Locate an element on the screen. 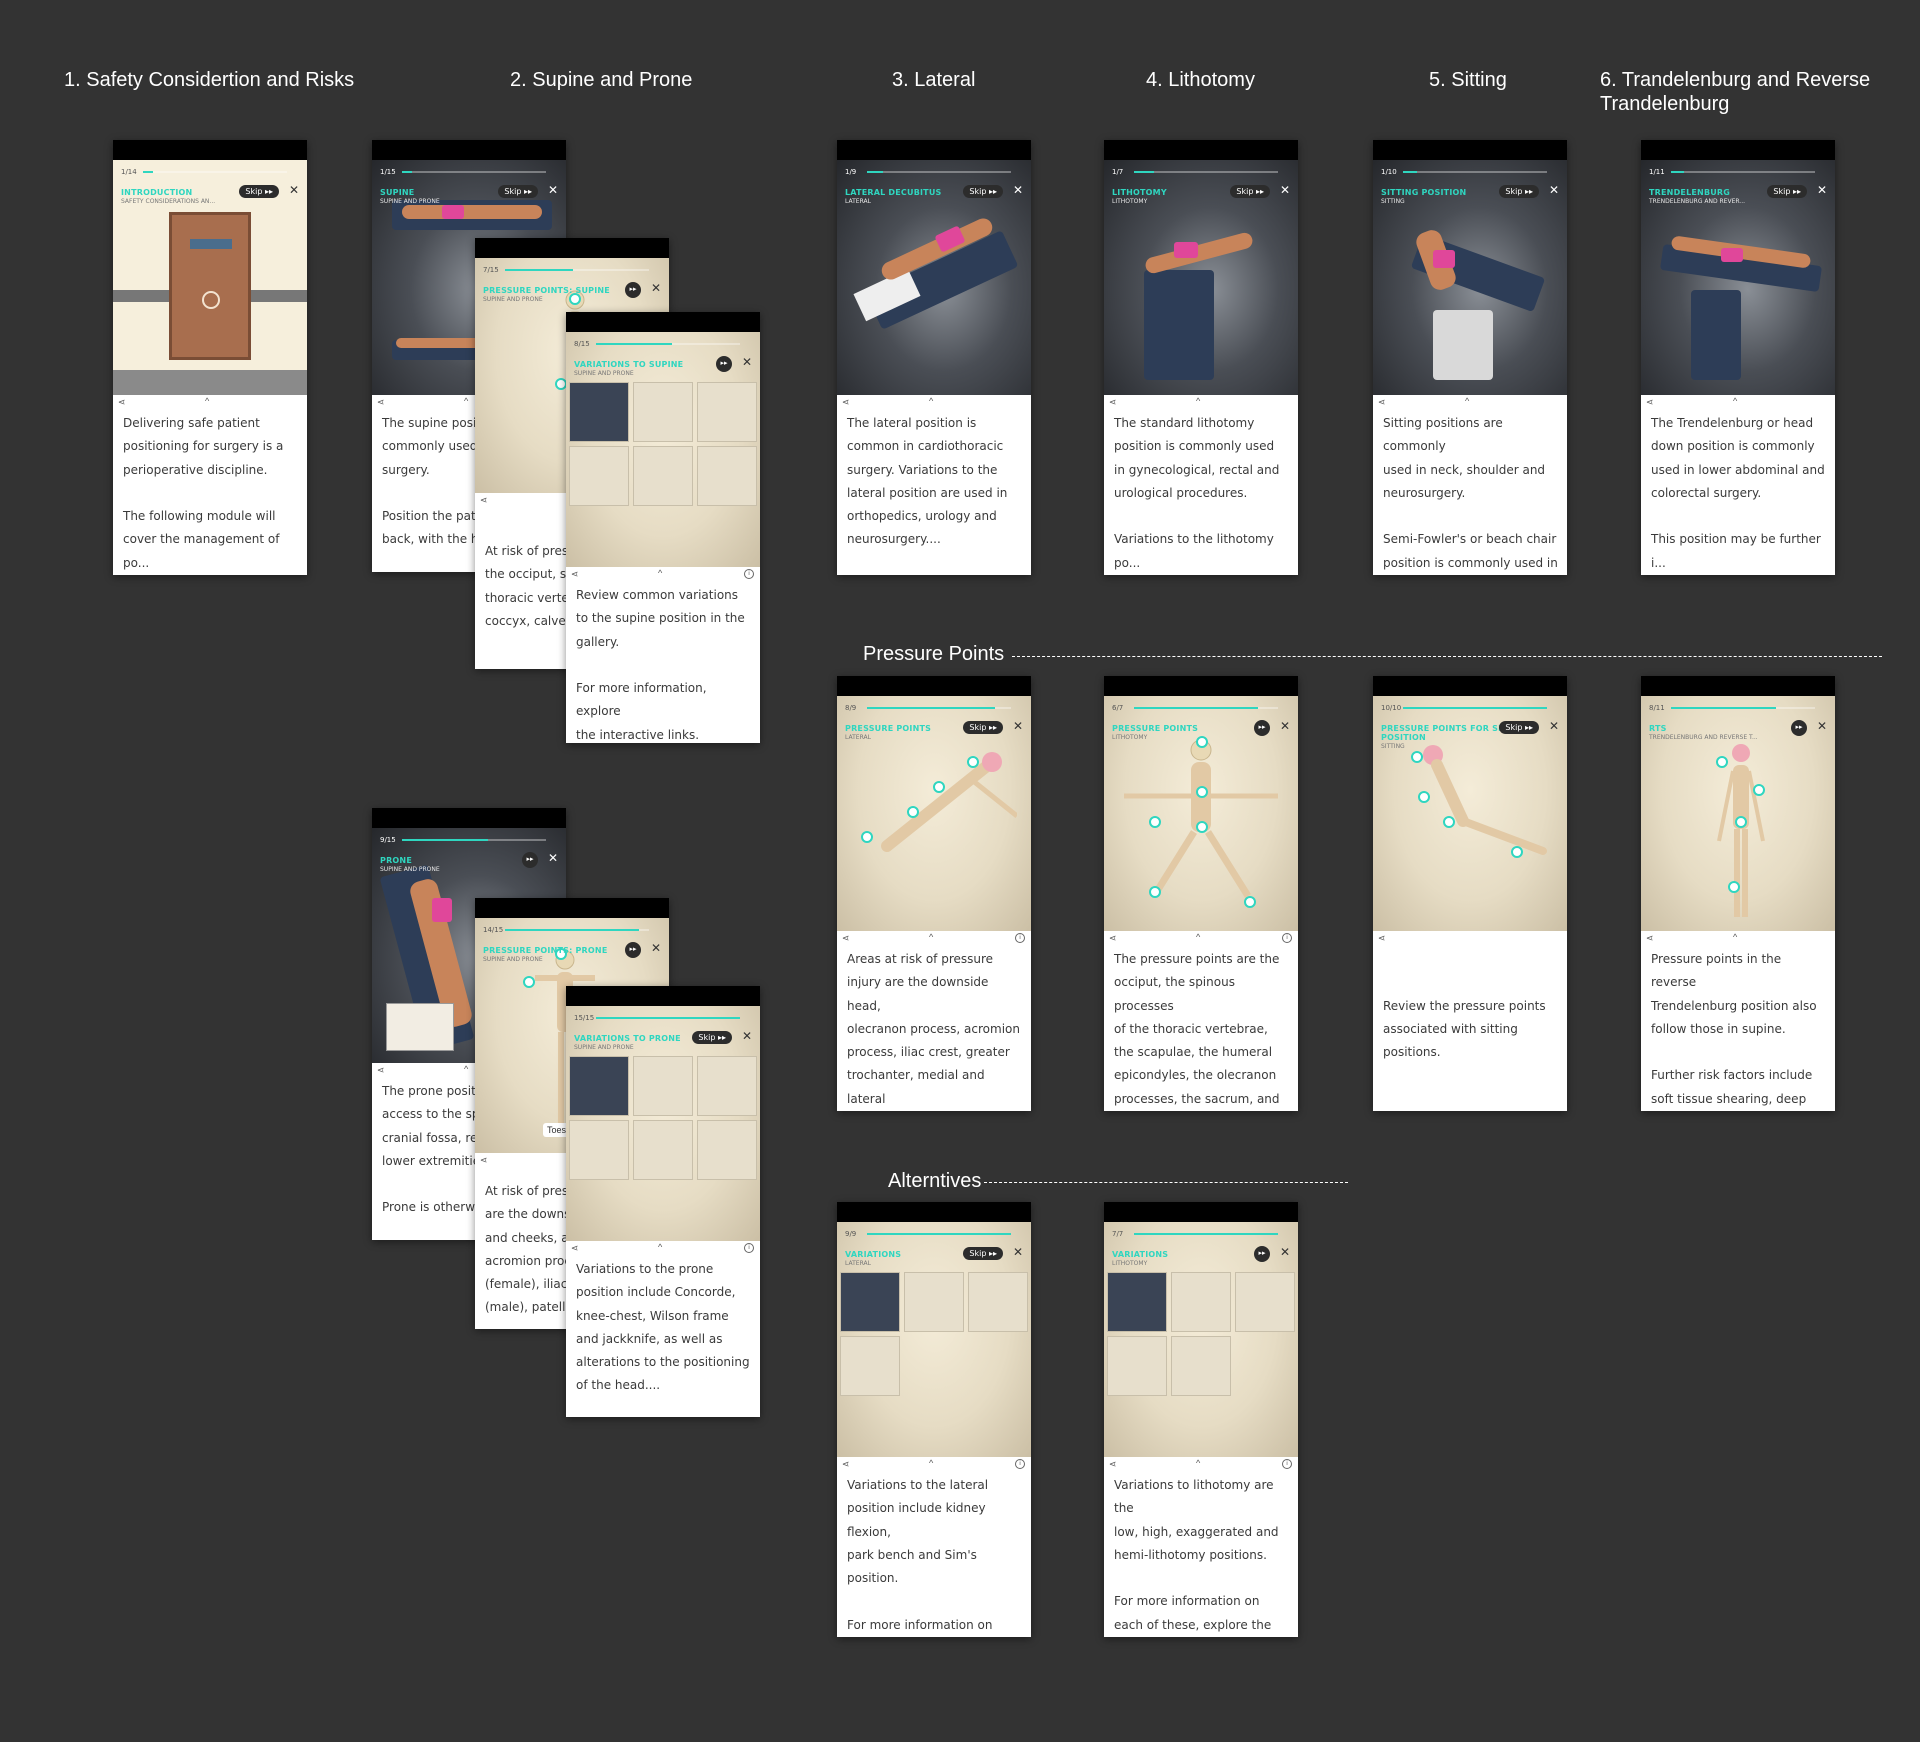 The height and width of the screenshot is (1742, 1920). inset-thumbnail is located at coordinates (420, 1027).